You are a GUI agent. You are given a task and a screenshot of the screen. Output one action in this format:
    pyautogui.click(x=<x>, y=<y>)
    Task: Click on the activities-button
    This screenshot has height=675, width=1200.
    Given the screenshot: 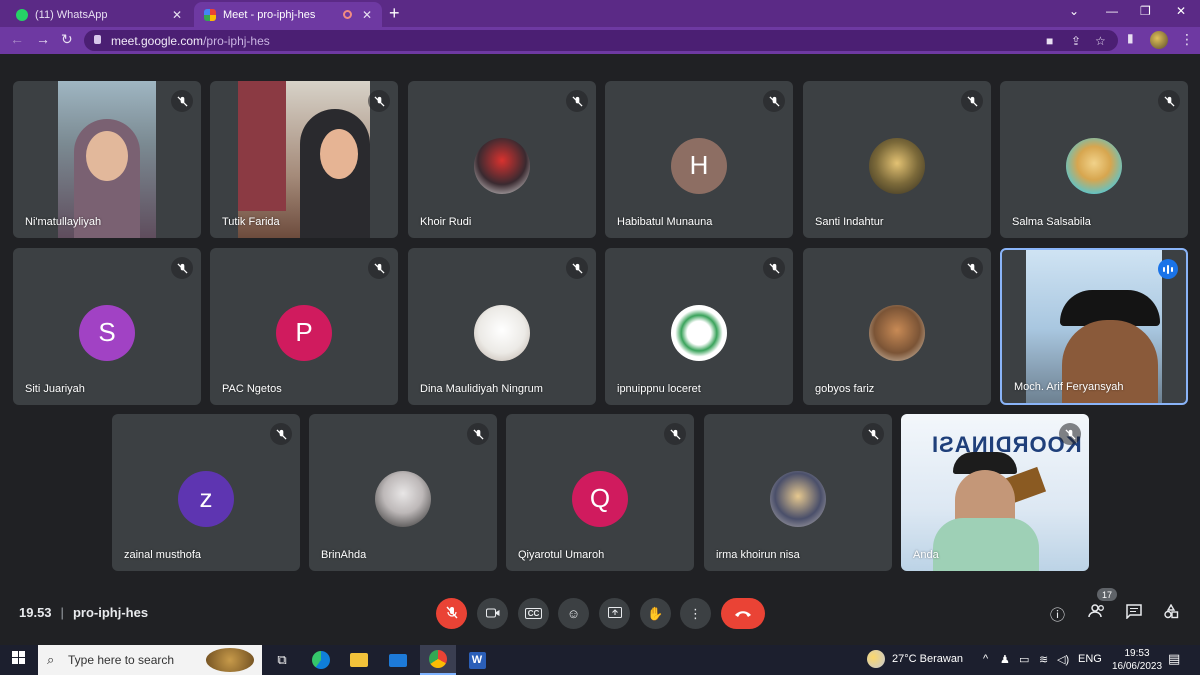 What is the action you would take?
    pyautogui.click(x=1171, y=613)
    